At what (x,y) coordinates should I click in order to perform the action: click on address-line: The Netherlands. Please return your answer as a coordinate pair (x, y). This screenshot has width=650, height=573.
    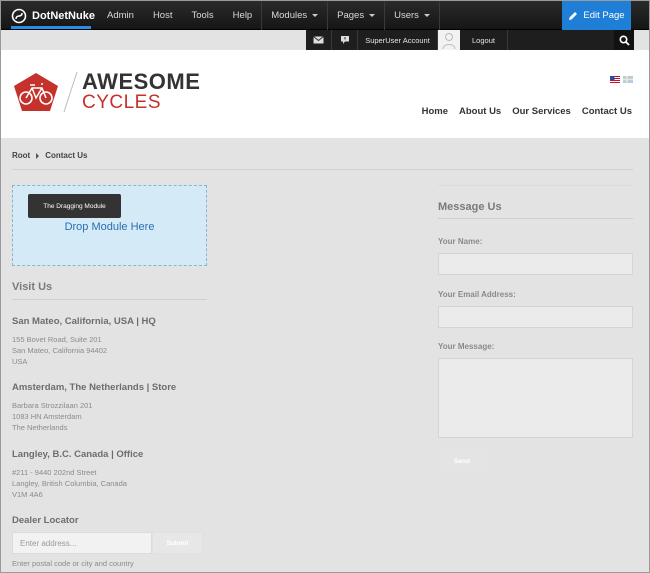
    Looking at the image, I should click on (40, 427).